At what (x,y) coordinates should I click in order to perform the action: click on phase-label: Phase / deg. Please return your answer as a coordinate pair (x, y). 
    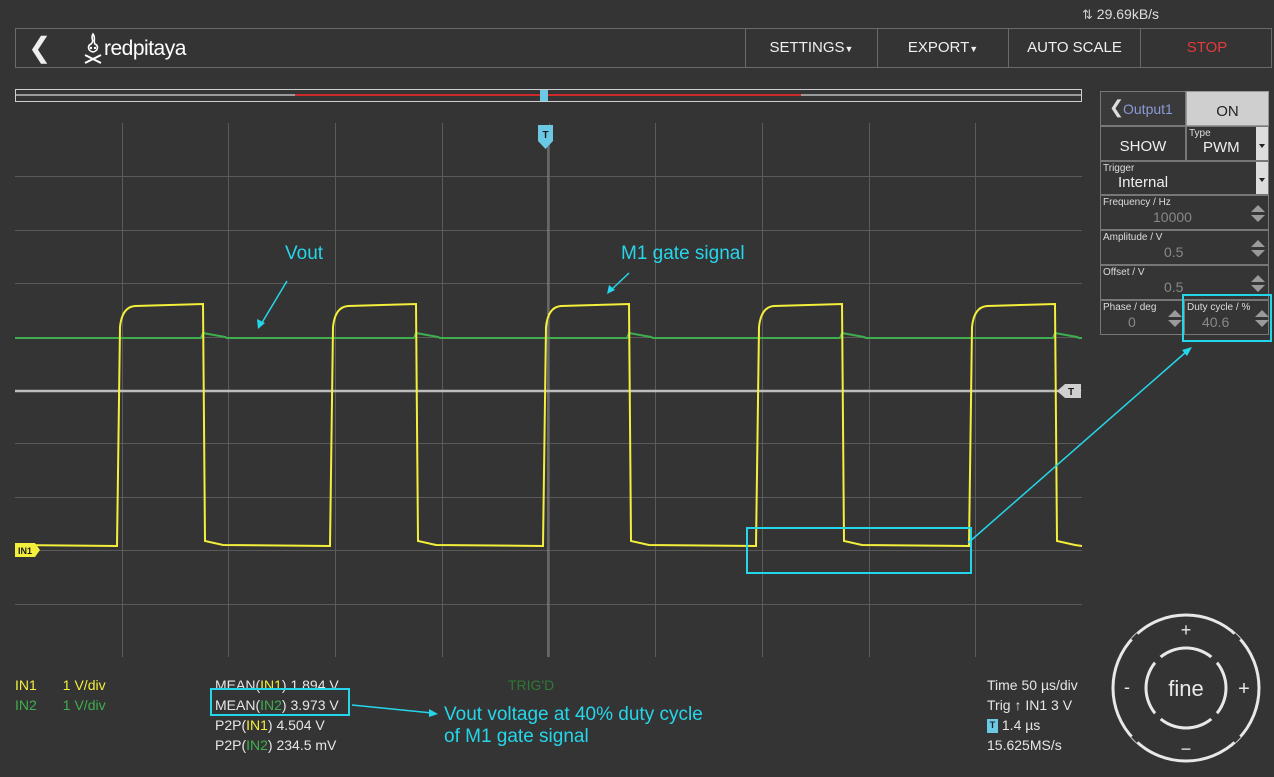
    Looking at the image, I should click on (1130, 307).